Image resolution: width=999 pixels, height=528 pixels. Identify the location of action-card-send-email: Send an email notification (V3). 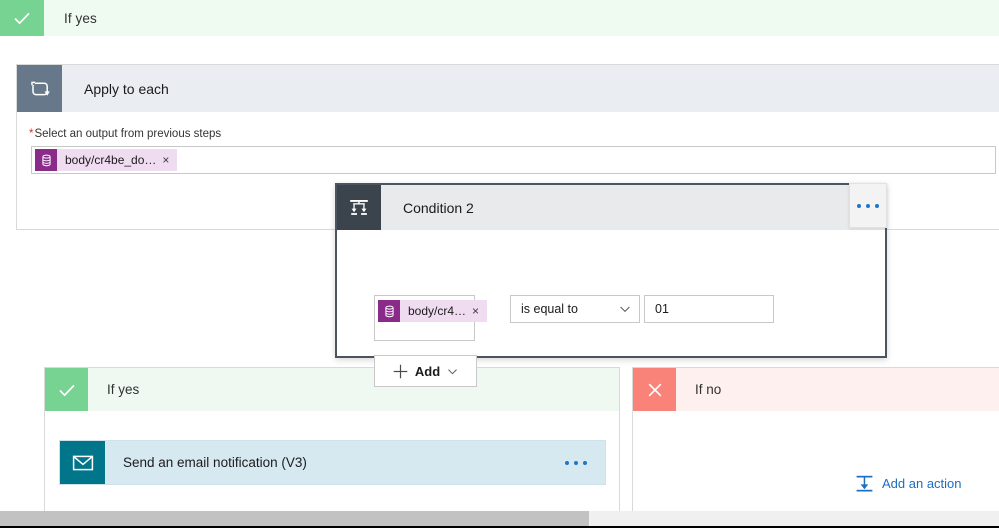
(332, 462).